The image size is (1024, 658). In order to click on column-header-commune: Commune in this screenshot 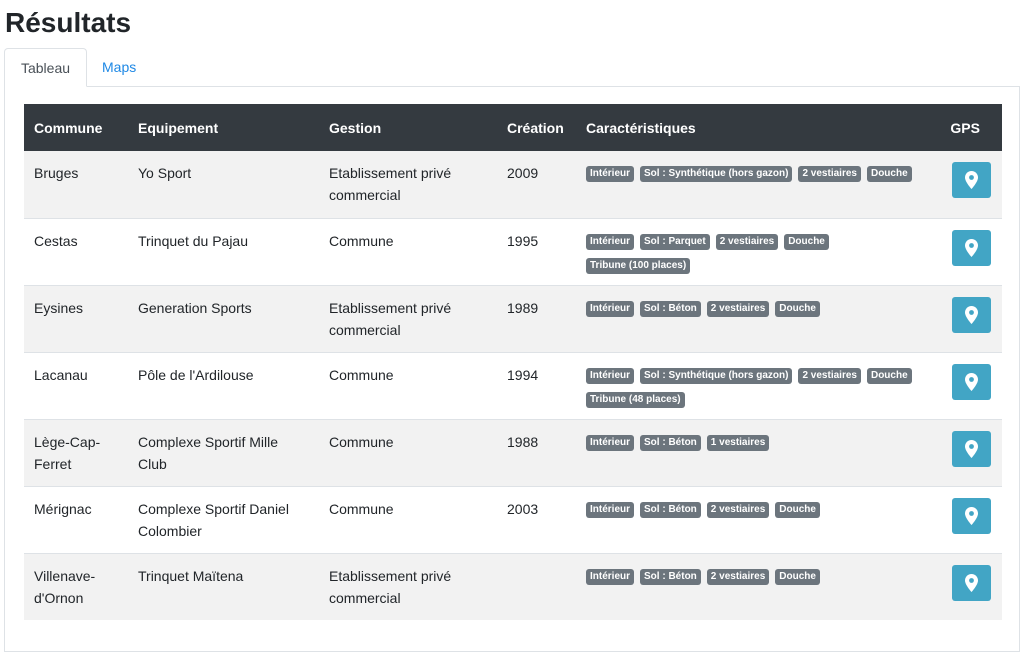, I will do `click(76, 127)`.